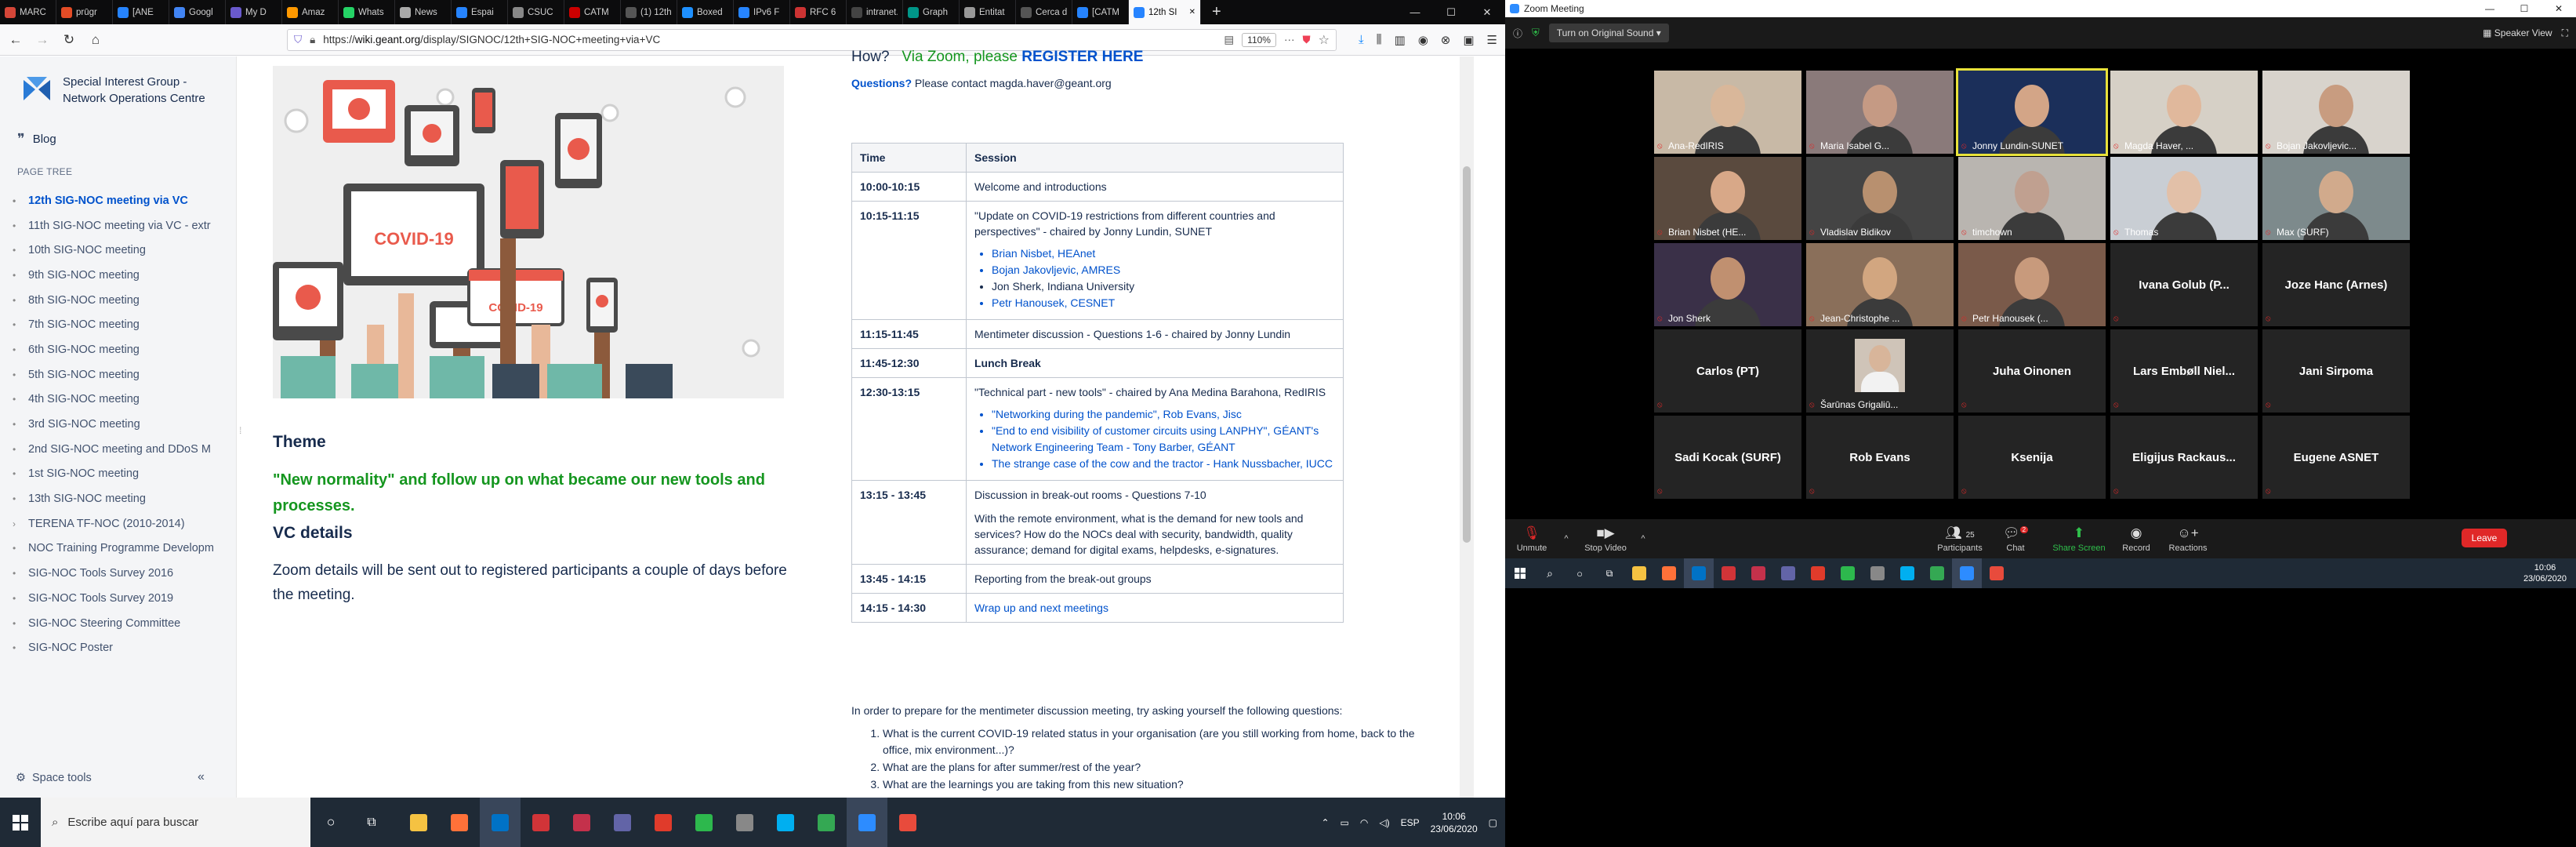  I want to click on participant-tile: Sadi Kocak (SURF) ⦸, so click(1728, 457).